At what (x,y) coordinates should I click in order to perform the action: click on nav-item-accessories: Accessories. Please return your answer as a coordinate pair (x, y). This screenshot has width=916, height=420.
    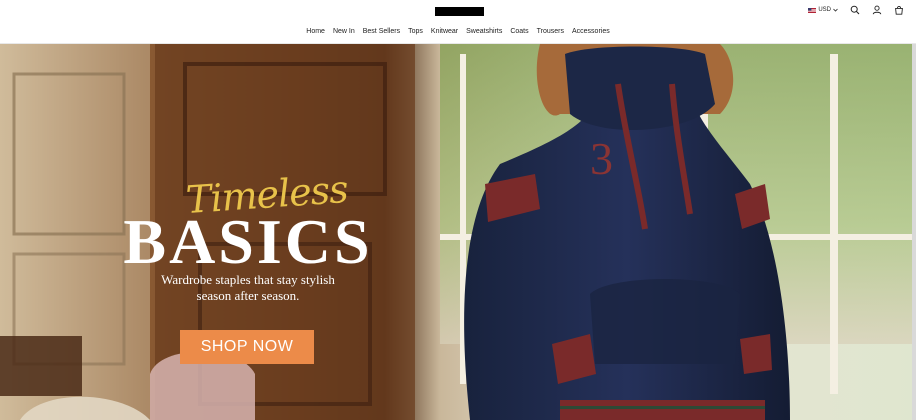
    Looking at the image, I should click on (591, 33).